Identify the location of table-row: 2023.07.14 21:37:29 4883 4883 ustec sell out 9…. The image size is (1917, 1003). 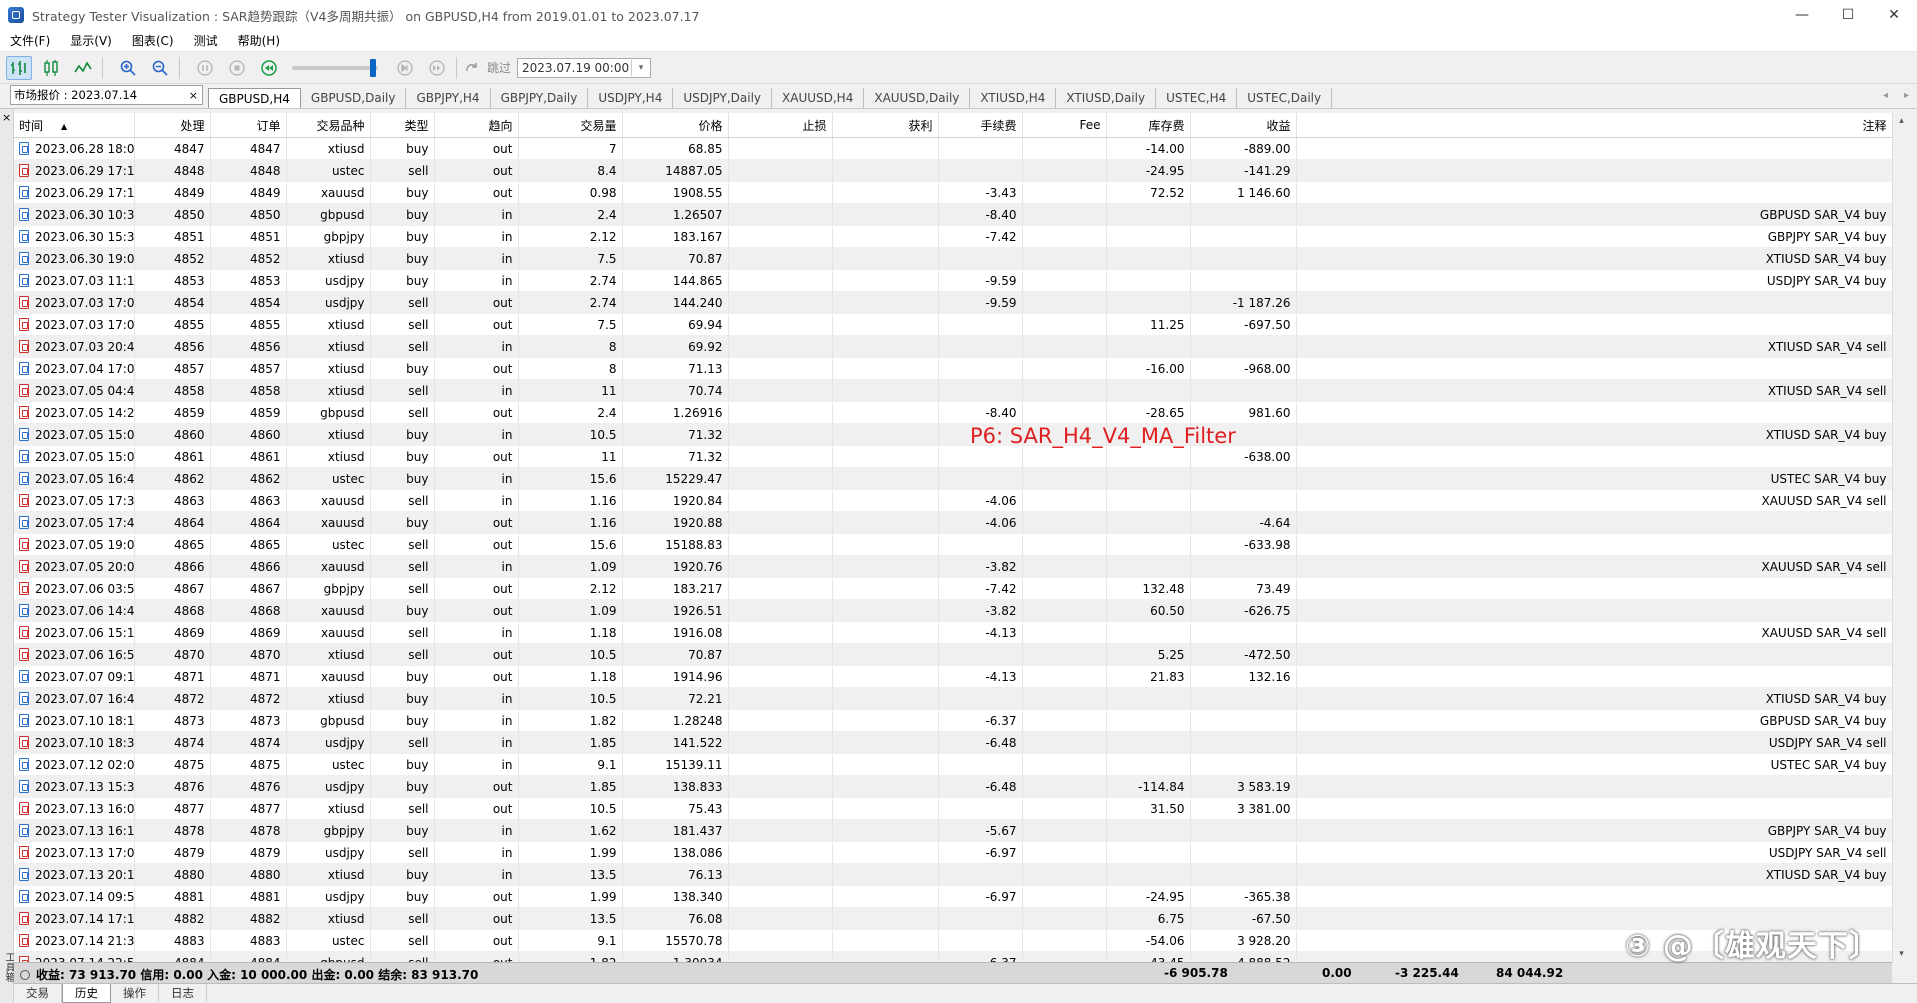
(953, 940).